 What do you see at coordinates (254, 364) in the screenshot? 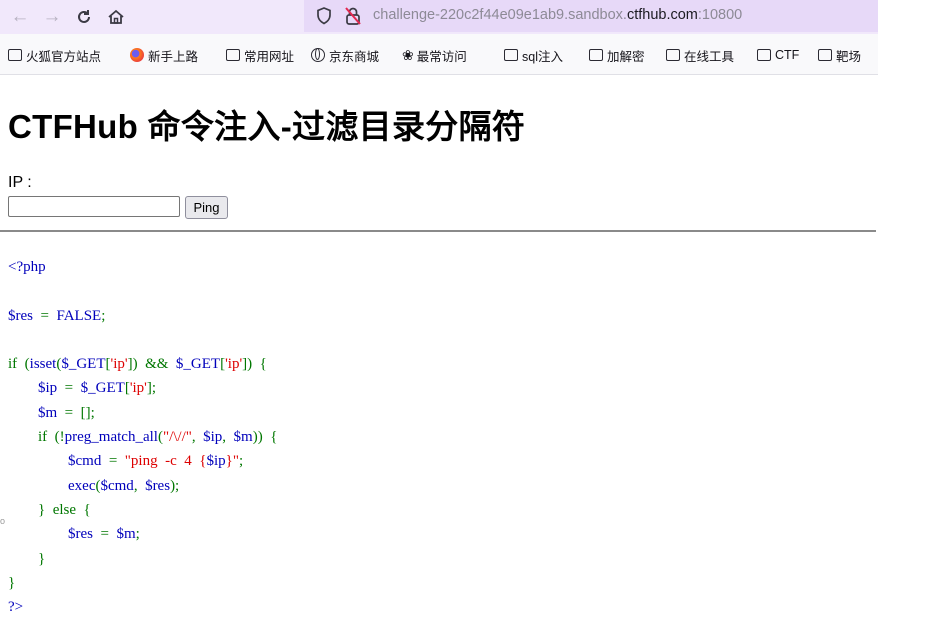
I see `code-token: ]) {` at bounding box center [254, 364].